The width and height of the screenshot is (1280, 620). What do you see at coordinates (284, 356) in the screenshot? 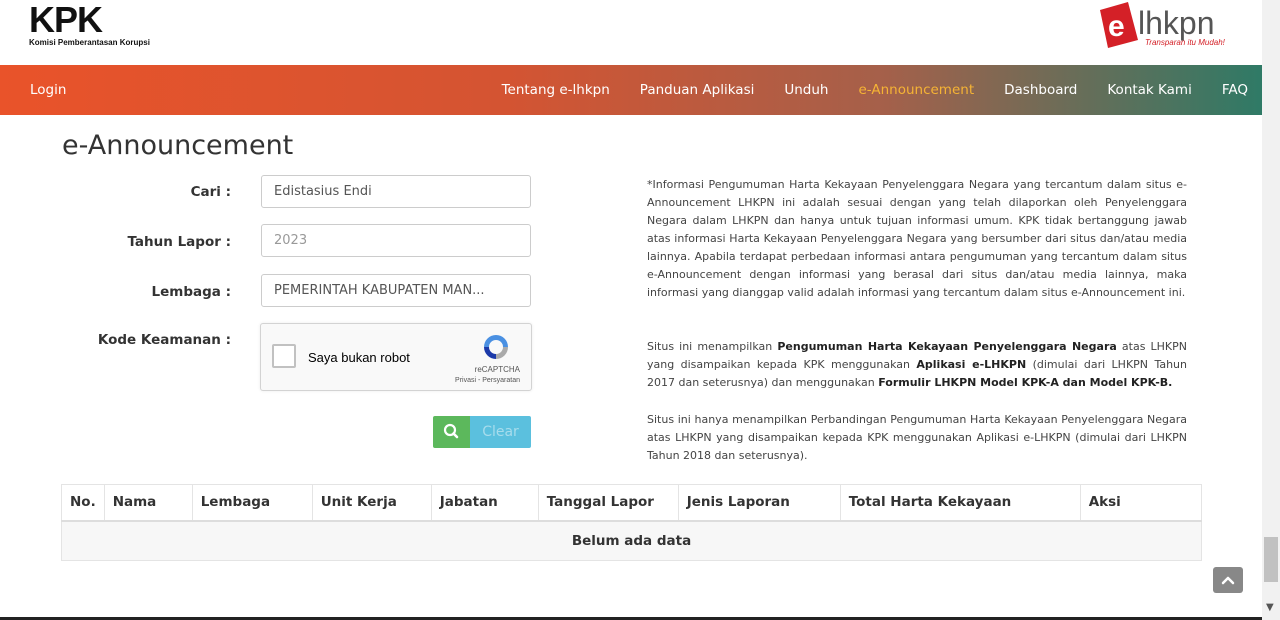
I see `recaptcha-checkbox` at bounding box center [284, 356].